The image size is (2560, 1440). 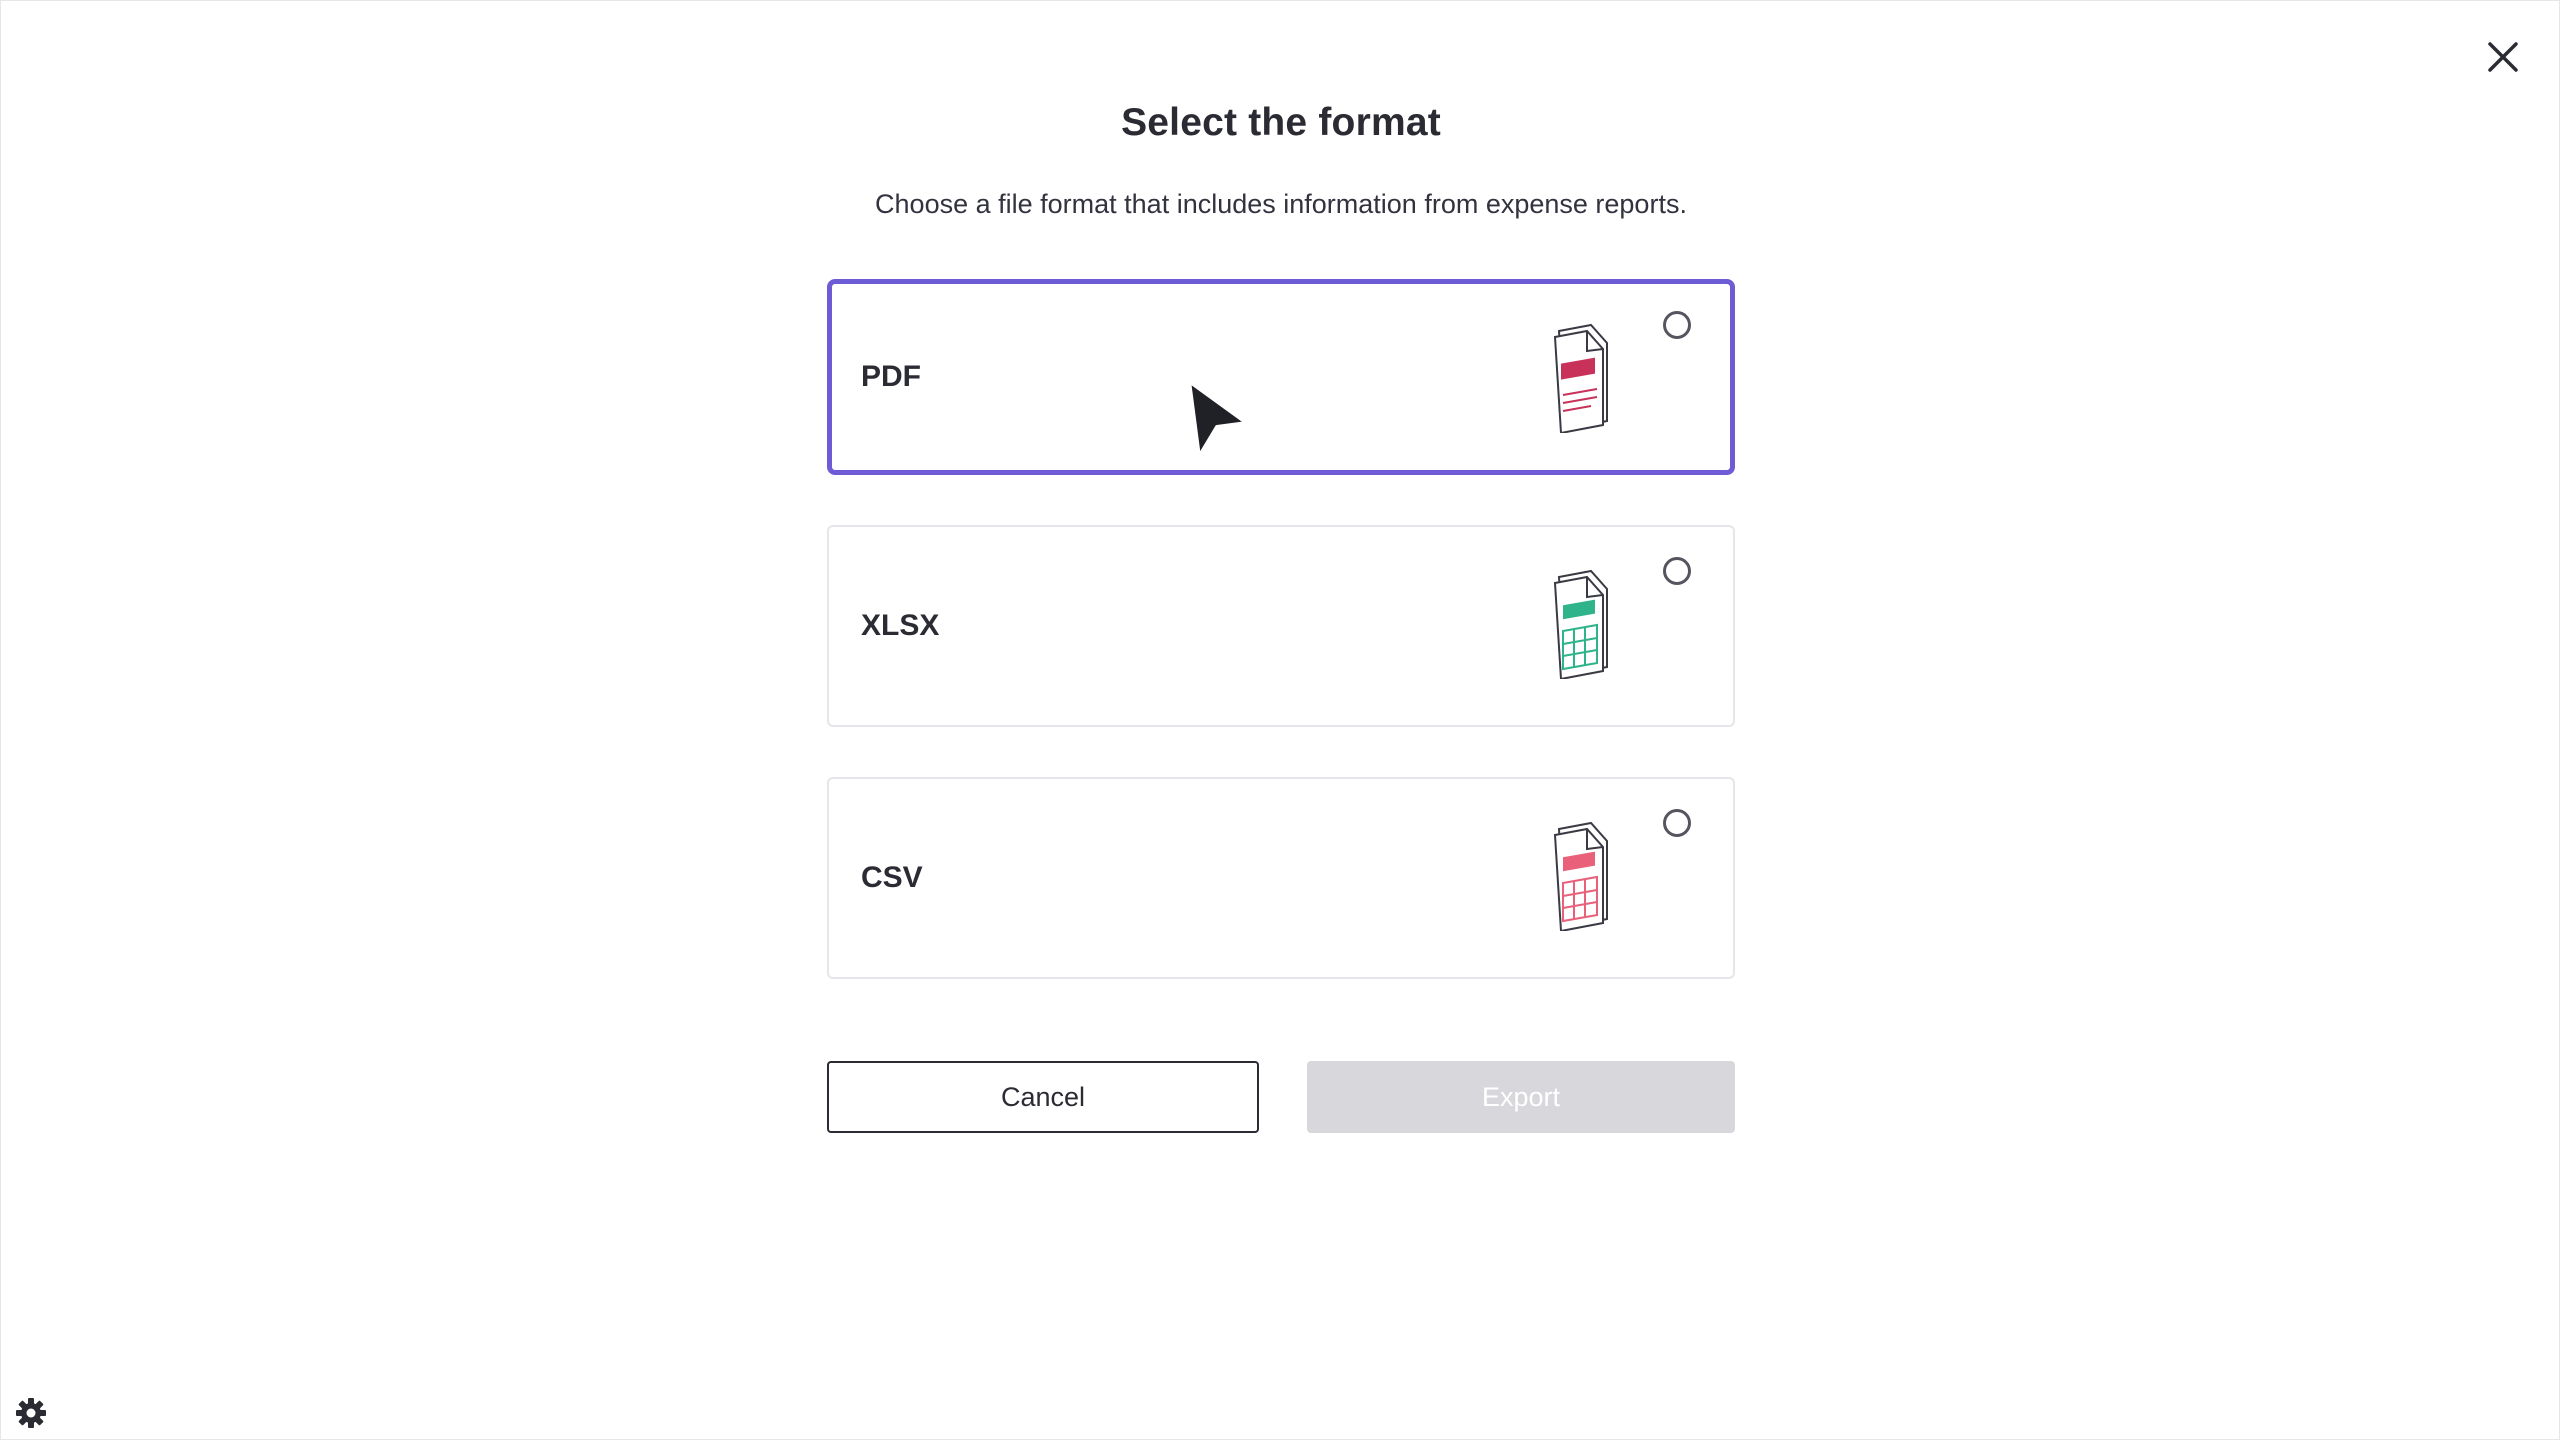 I want to click on close-icon, so click(x=2503, y=57).